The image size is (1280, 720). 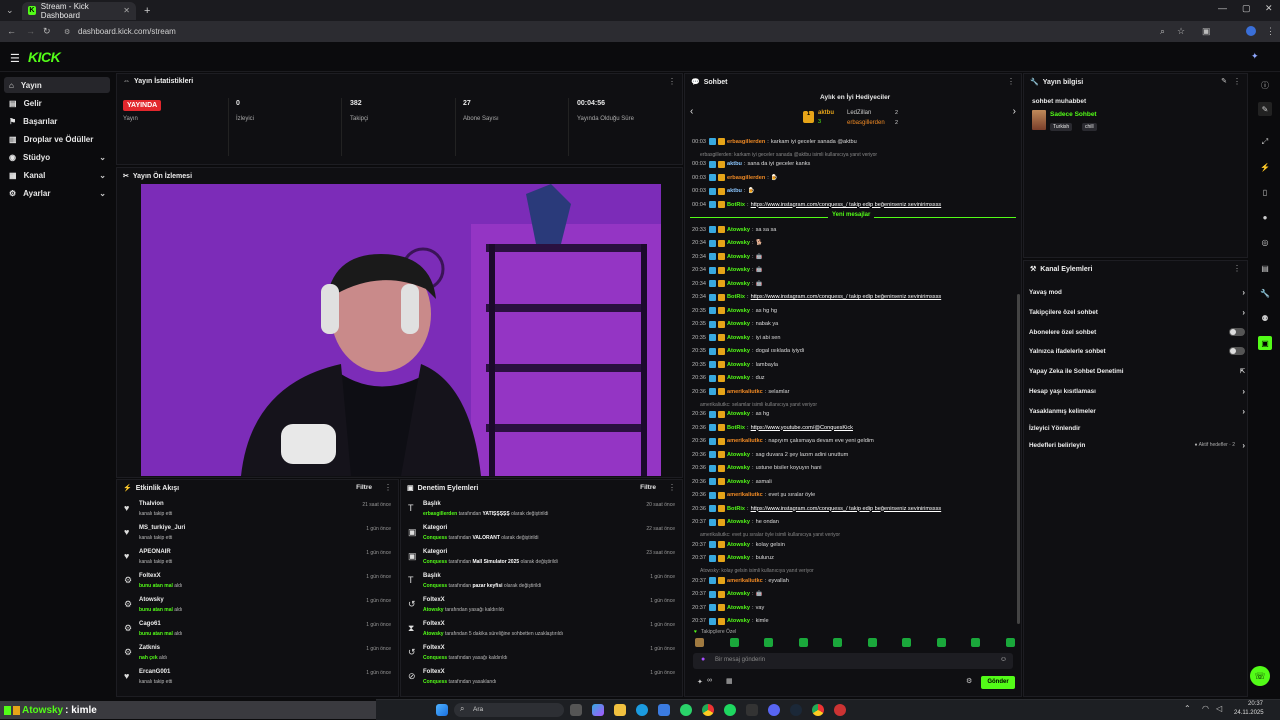 I want to click on pencil-icon: ✎, so click(x=1265, y=109).